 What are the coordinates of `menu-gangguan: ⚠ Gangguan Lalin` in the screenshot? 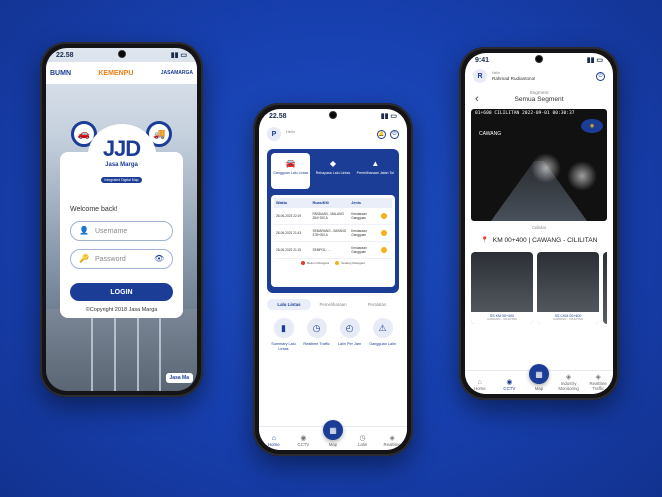 It's located at (382, 334).